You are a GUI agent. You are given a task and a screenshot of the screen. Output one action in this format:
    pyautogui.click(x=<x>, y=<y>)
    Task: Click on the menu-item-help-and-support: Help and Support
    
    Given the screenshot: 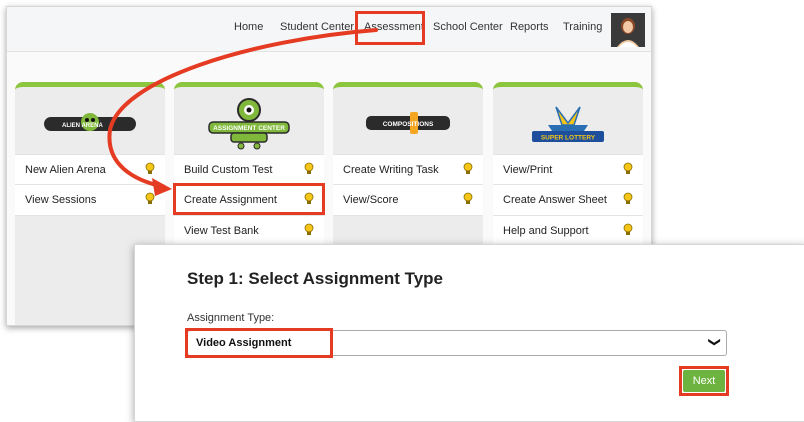 What is the action you would take?
    pyautogui.click(x=568, y=231)
    